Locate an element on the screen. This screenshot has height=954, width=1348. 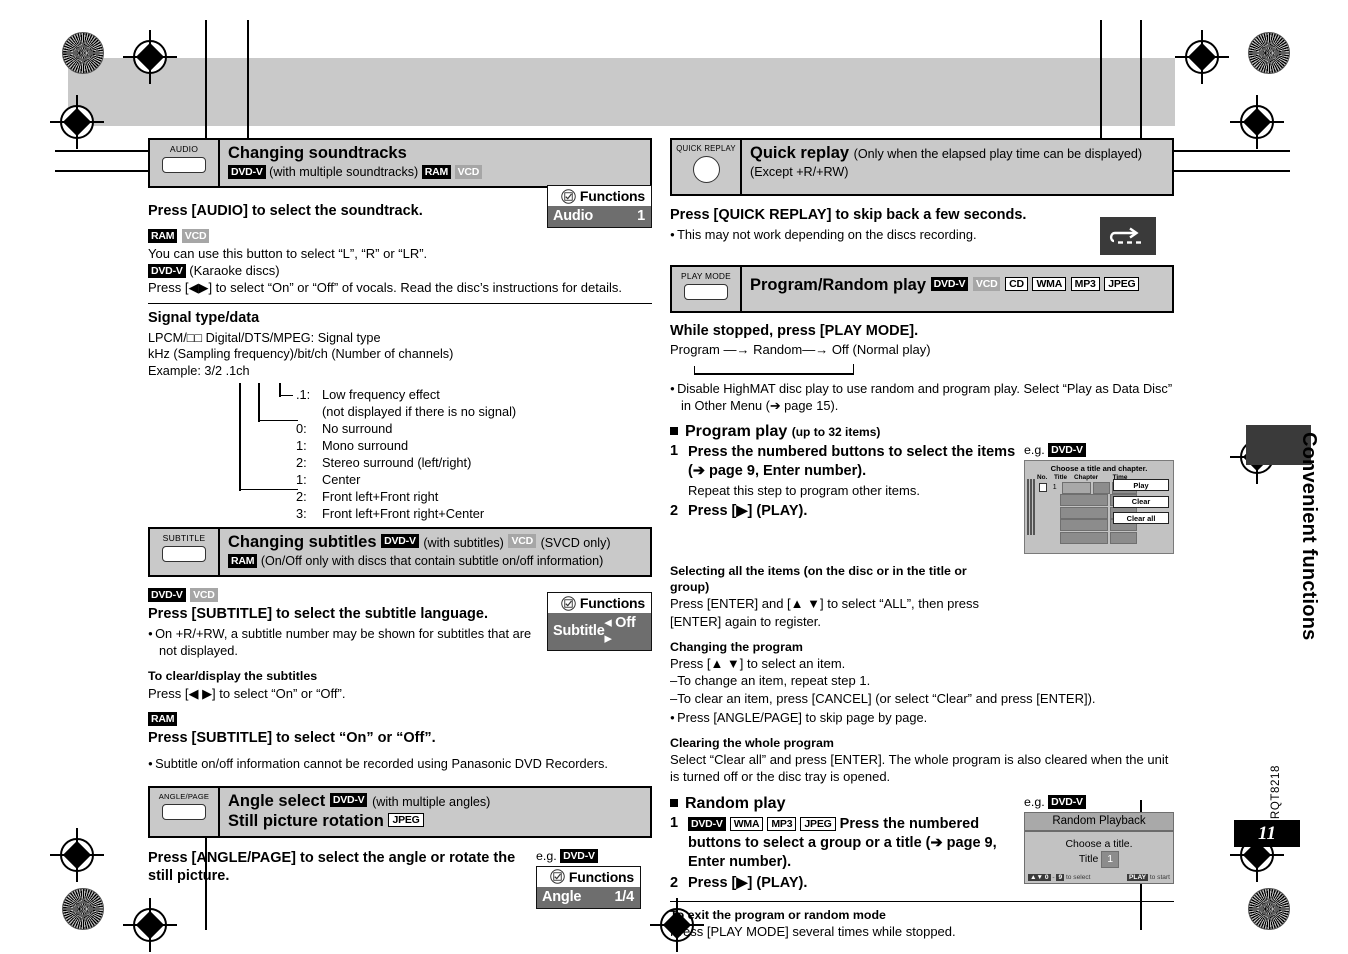
audio-button-key: AUDIO is located at coordinates (185, 163).